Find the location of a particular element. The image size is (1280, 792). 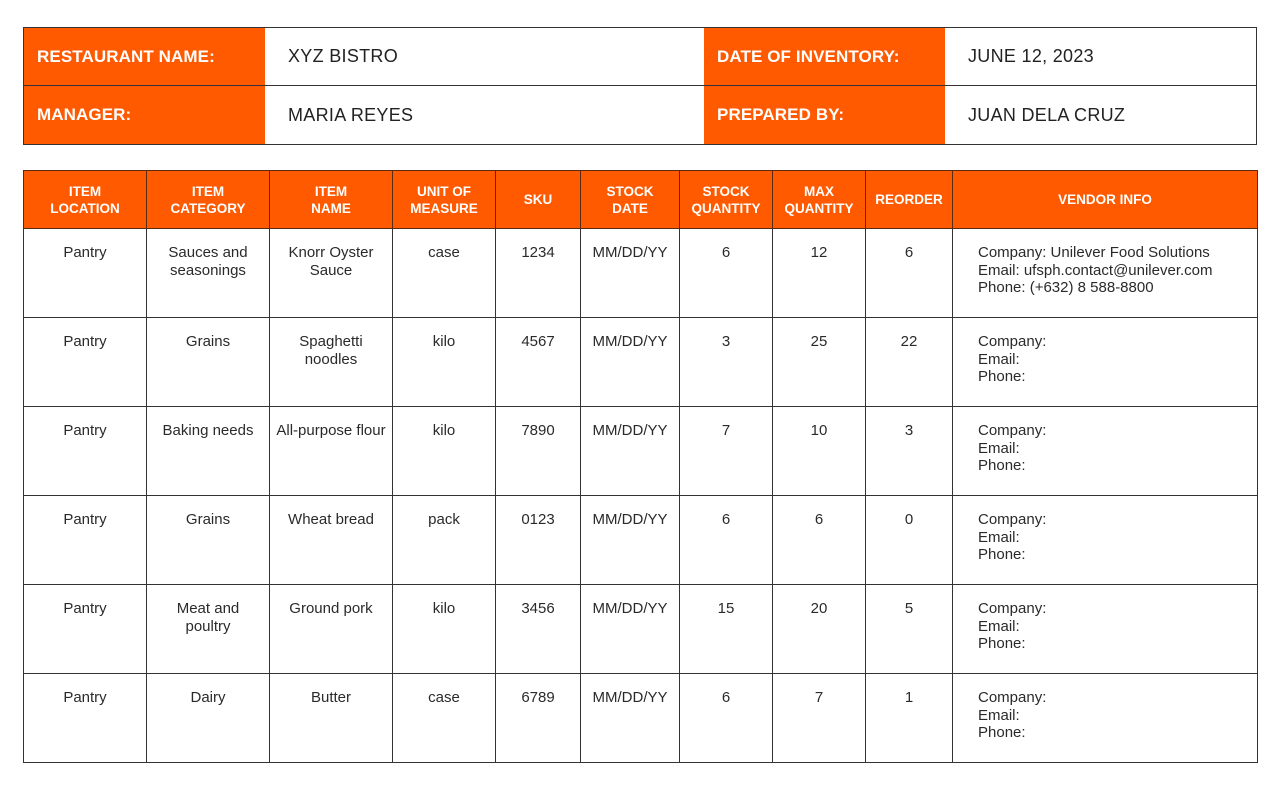

date-of-inventory-label: DATE OF INVENTORY: is located at coordinates (824, 56).